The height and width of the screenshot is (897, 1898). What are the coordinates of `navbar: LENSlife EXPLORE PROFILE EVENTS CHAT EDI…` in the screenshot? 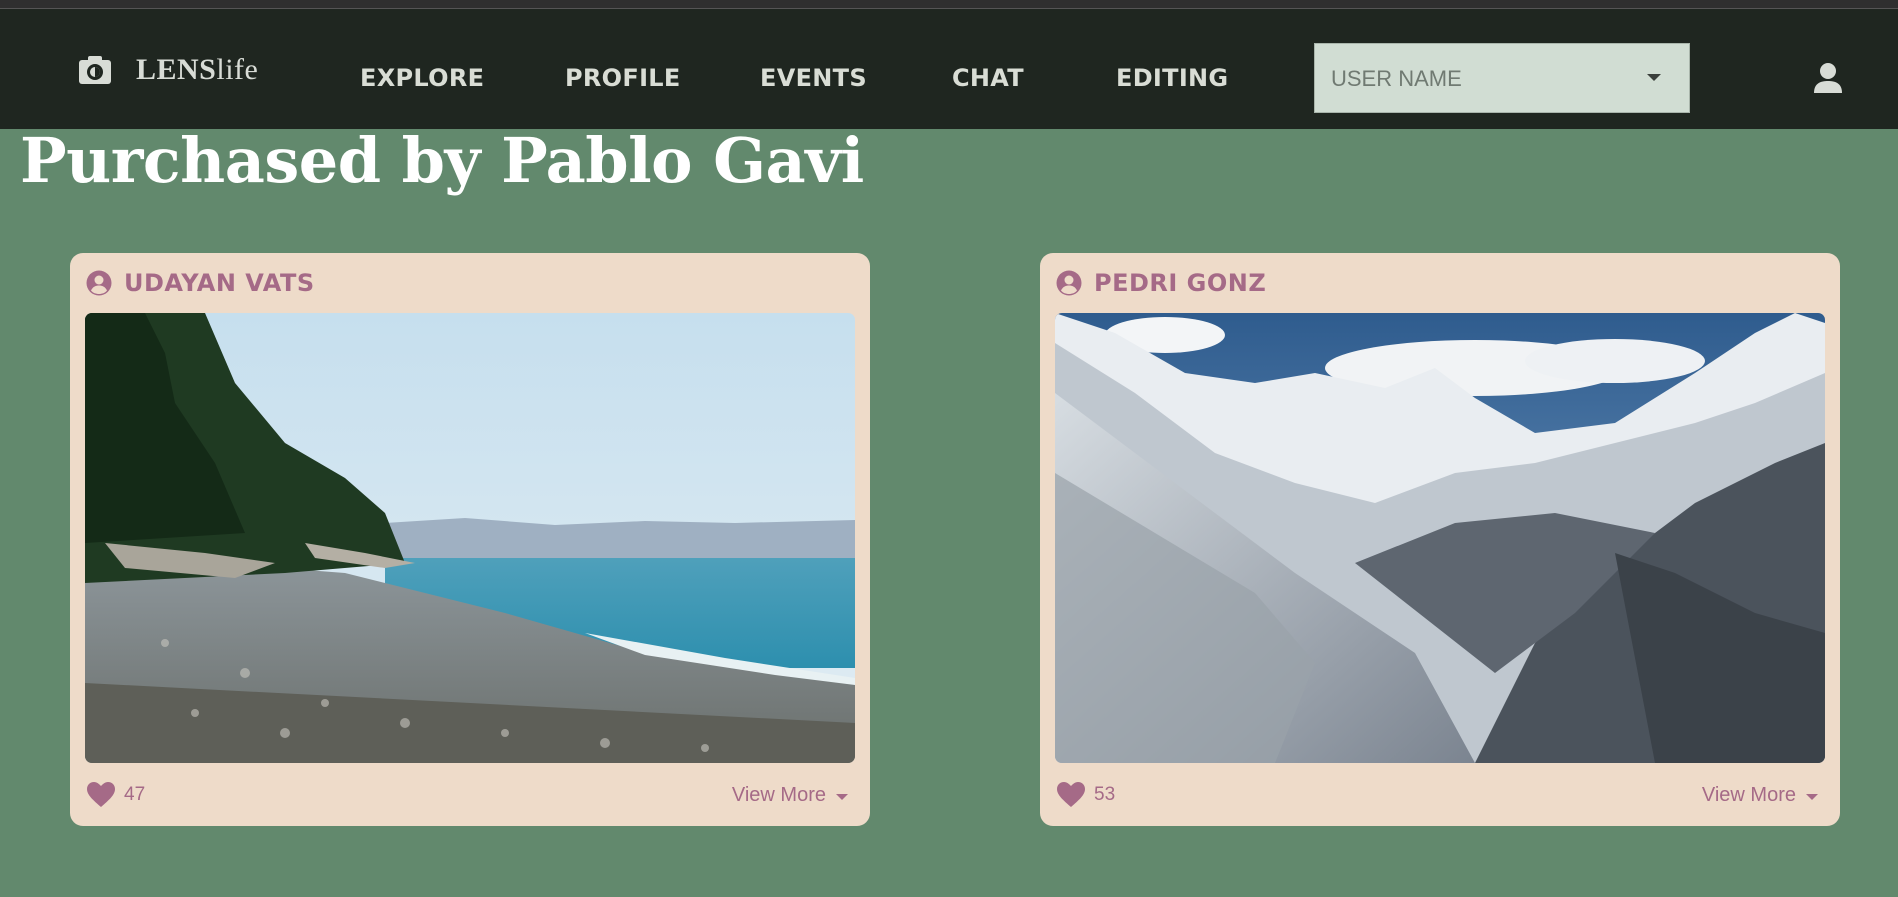 It's located at (949, 69).